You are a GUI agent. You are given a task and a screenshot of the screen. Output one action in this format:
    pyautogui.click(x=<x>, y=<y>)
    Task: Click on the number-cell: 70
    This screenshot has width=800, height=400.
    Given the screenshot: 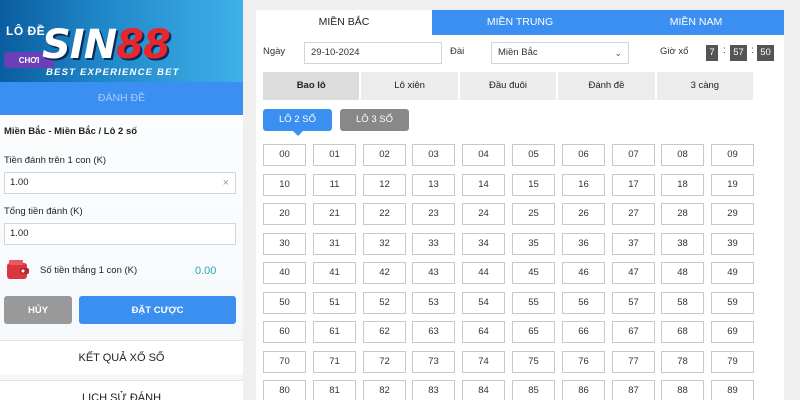 What is the action you would take?
    pyautogui.click(x=284, y=362)
    